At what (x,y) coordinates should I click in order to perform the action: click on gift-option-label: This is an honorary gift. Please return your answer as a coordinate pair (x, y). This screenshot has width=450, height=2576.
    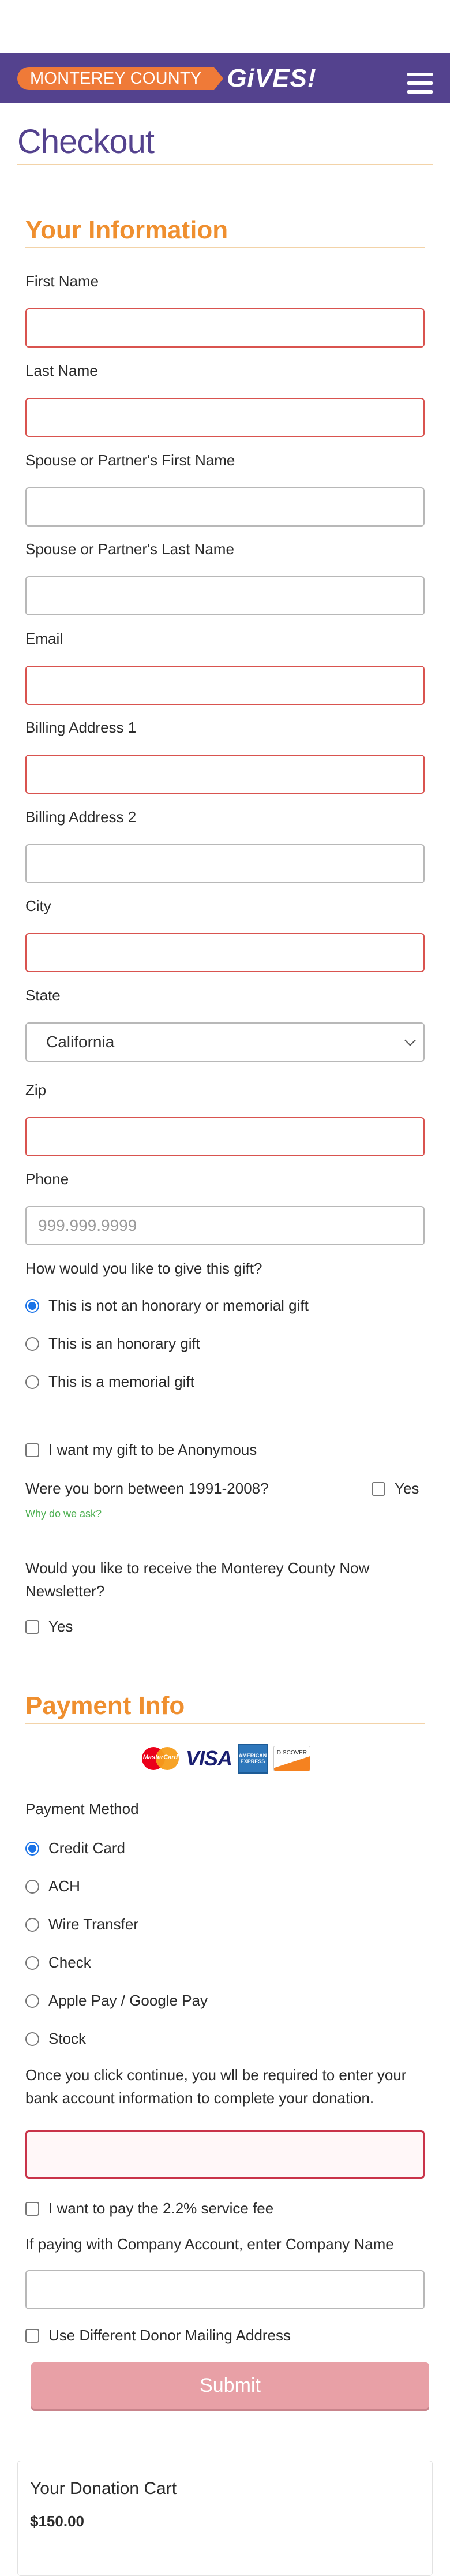
    Looking at the image, I should click on (124, 1343).